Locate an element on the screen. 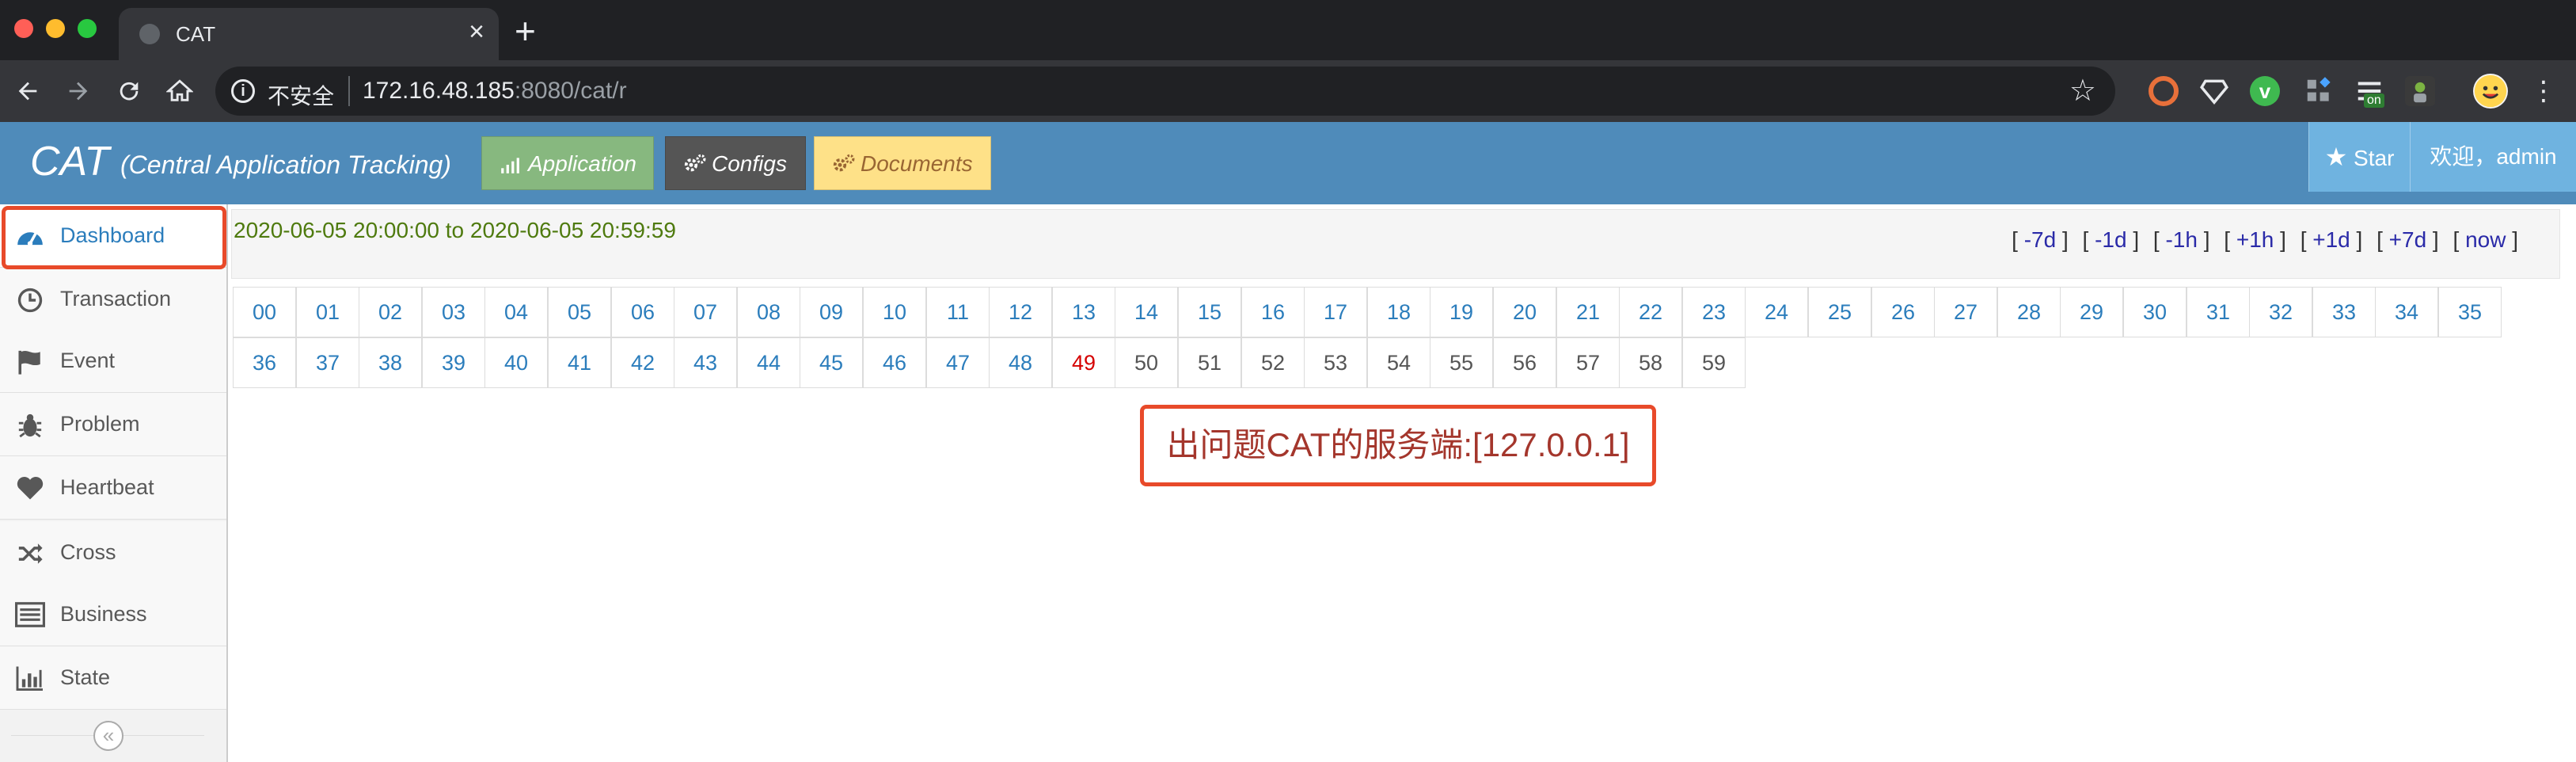 This screenshot has height=762, width=2576. minute-cell: 24 is located at coordinates (1777, 312).